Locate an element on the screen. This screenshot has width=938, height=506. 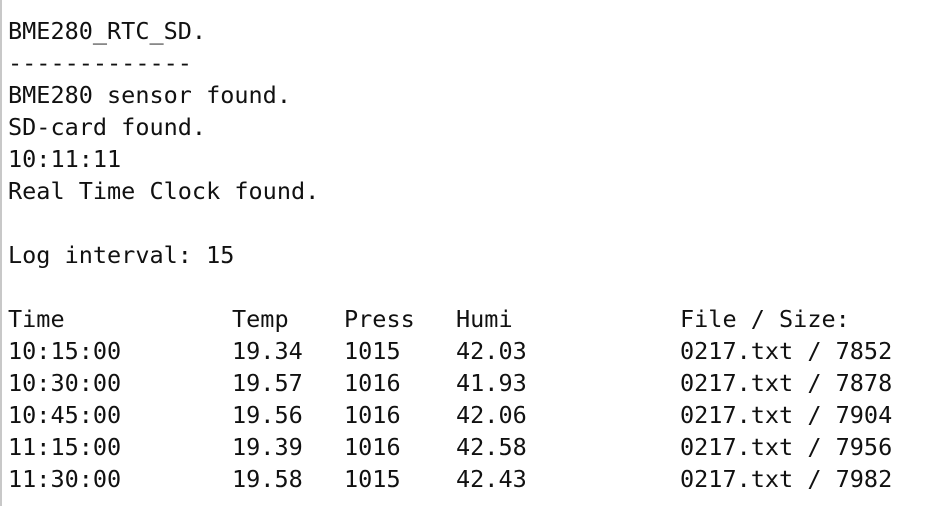
column-header-time: Time is located at coordinates (36, 319).